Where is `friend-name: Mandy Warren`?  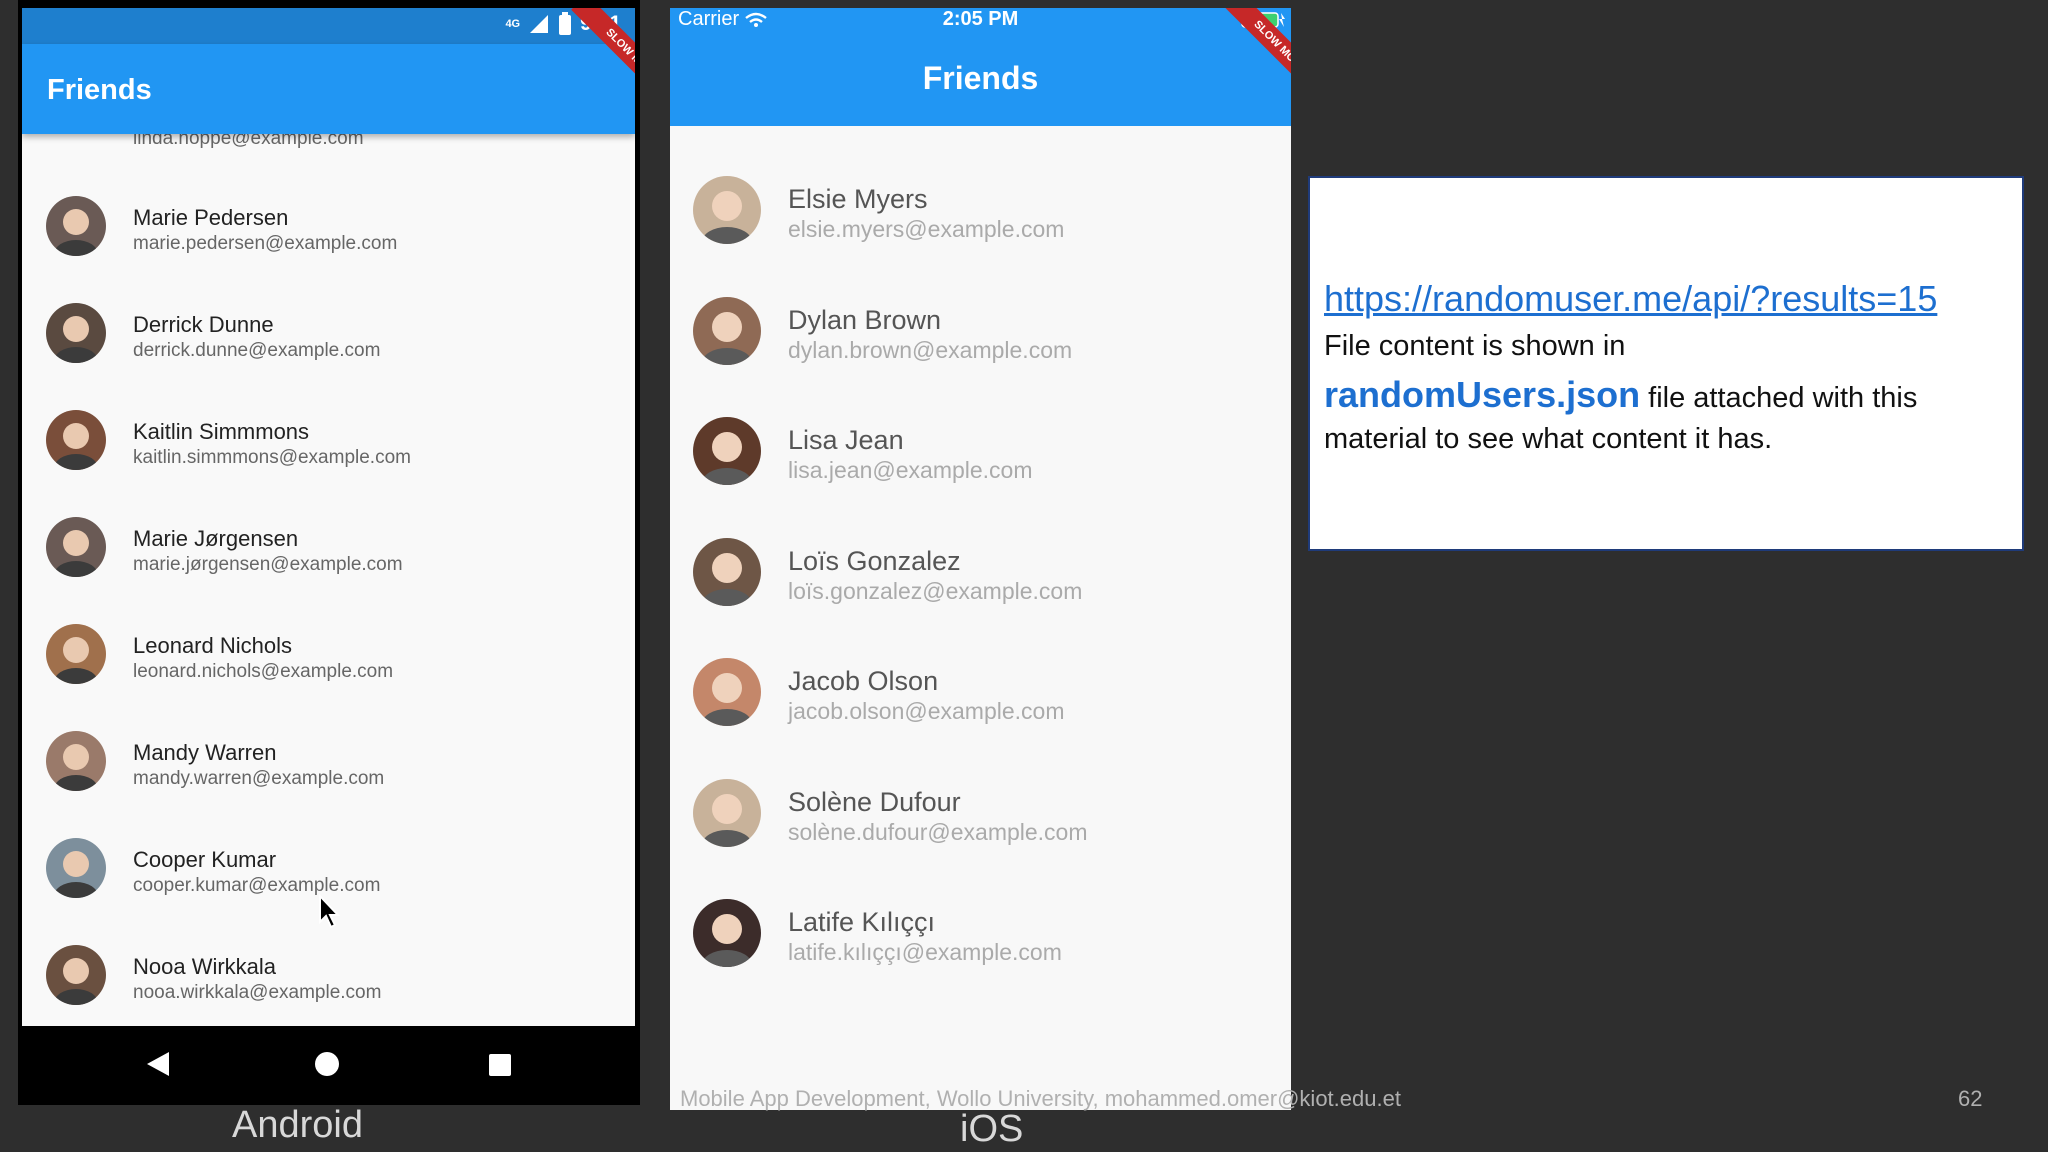 friend-name: Mandy Warren is located at coordinates (205, 752).